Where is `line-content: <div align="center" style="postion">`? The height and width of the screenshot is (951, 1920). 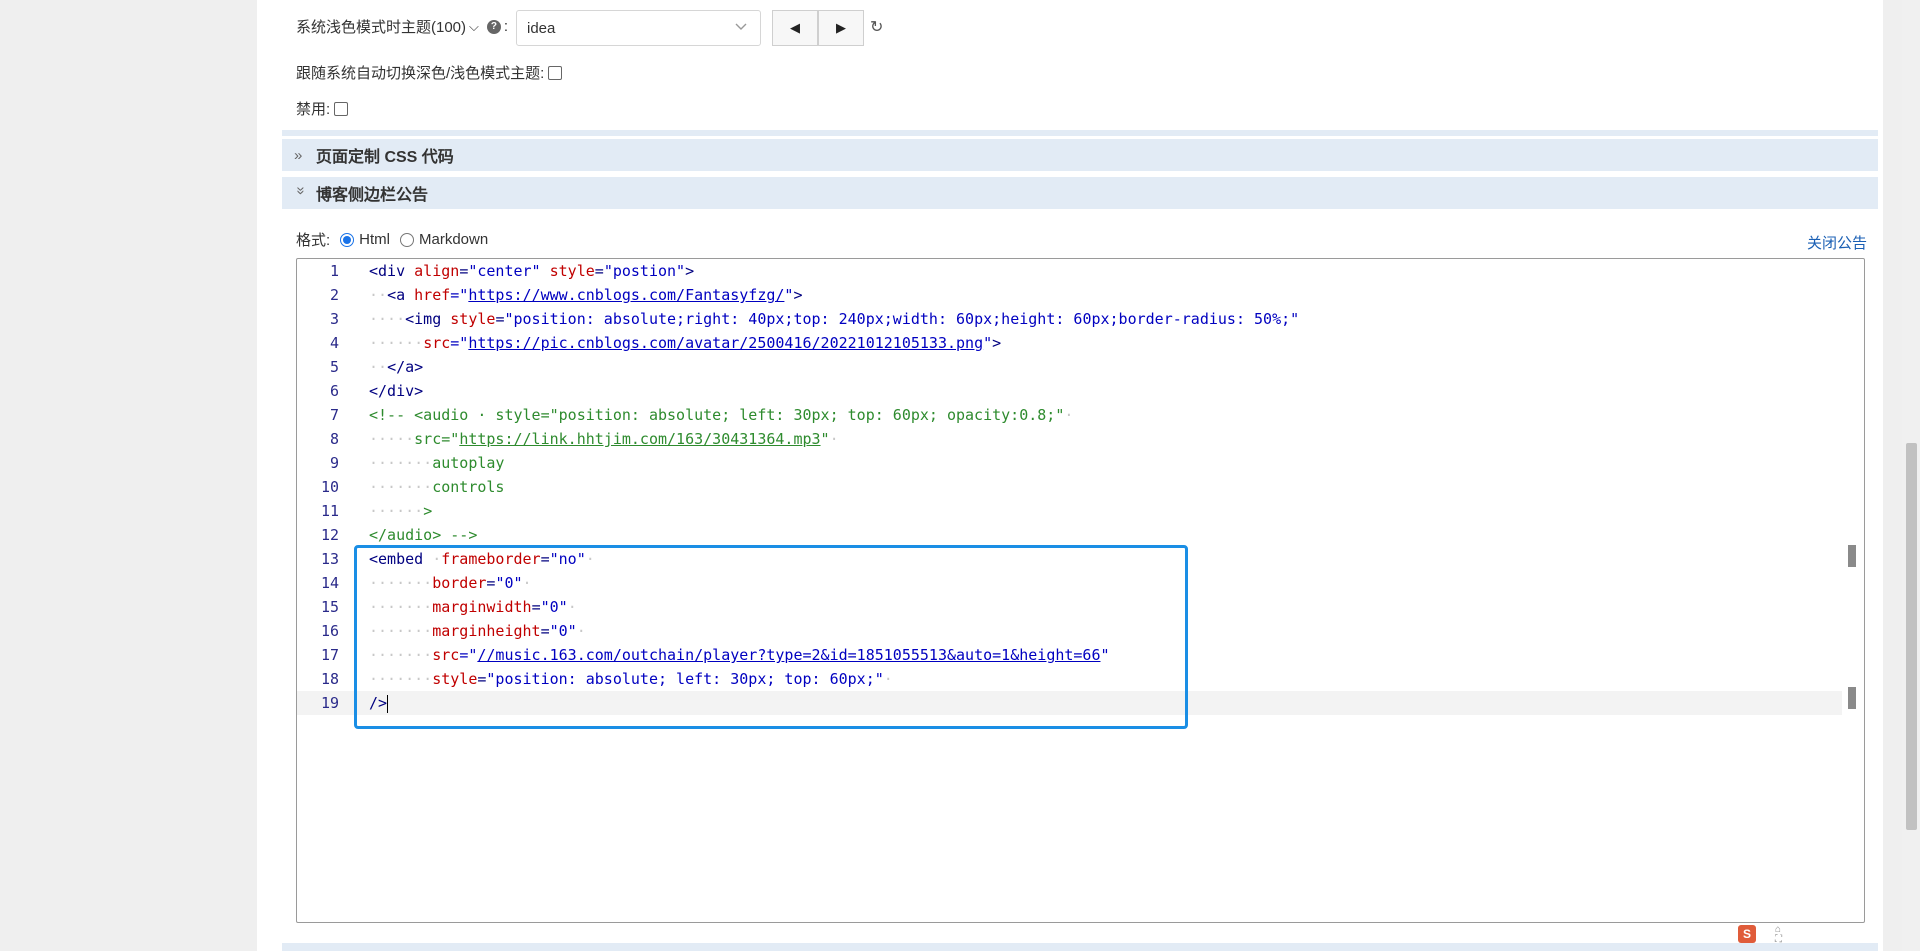
line-content: <div align="center" style="postion"> is located at coordinates (532, 271).